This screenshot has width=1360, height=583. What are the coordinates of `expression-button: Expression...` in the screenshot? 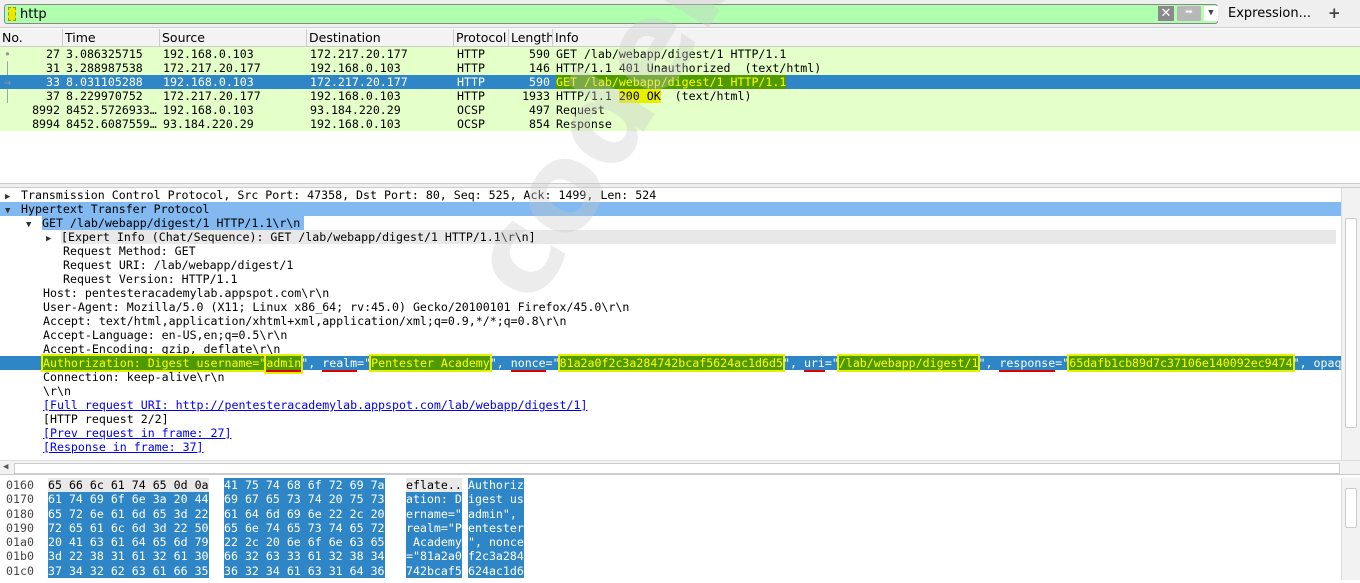 It's located at (1269, 13).